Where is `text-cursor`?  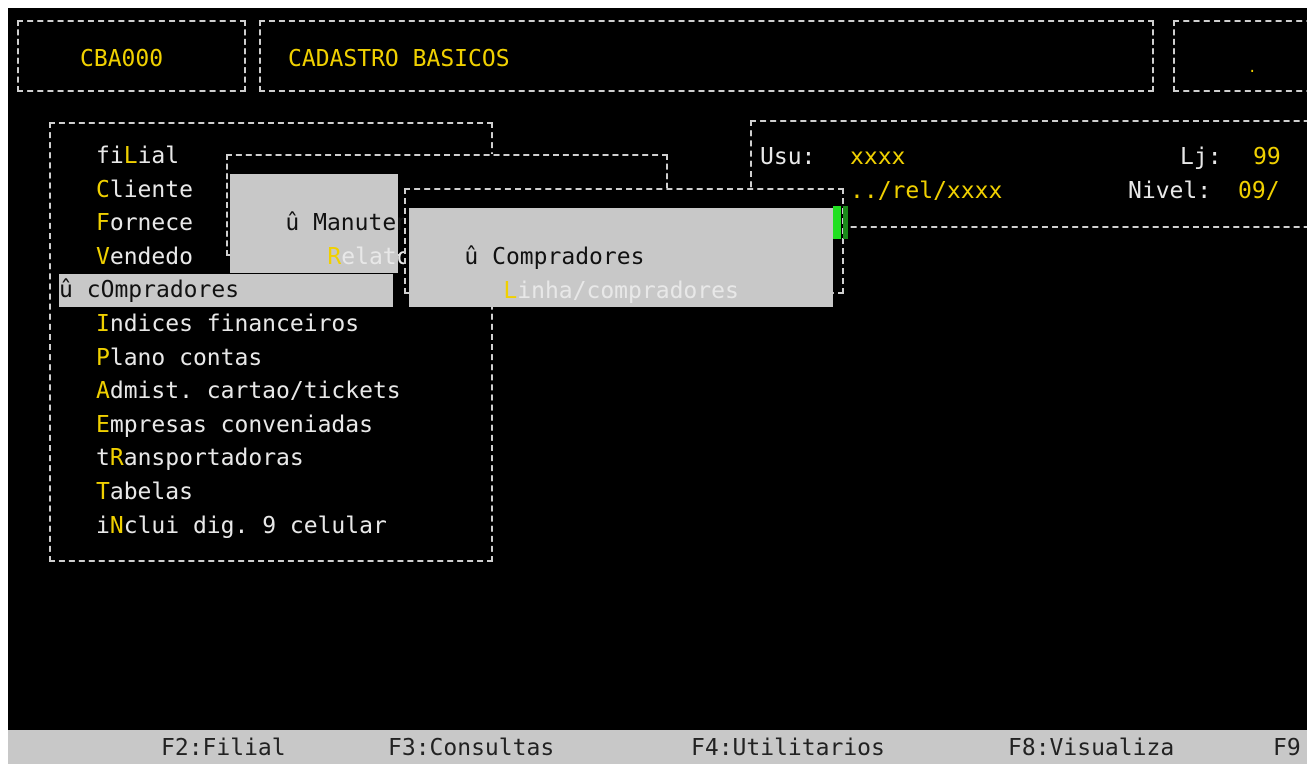 text-cursor is located at coordinates (837, 222).